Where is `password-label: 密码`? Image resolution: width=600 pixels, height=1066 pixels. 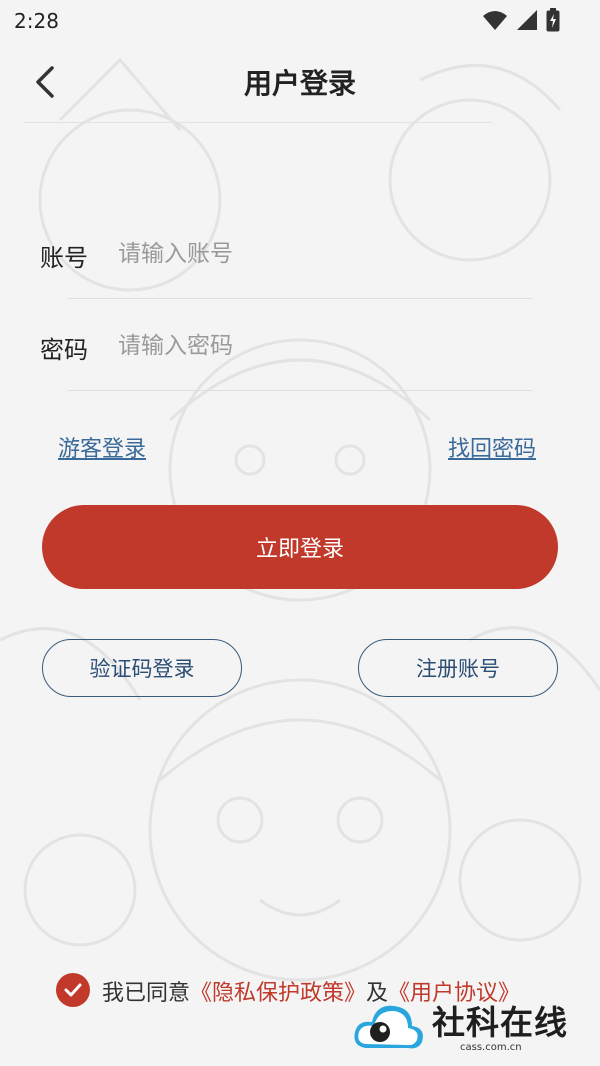
password-label: 密码 is located at coordinates (64, 350).